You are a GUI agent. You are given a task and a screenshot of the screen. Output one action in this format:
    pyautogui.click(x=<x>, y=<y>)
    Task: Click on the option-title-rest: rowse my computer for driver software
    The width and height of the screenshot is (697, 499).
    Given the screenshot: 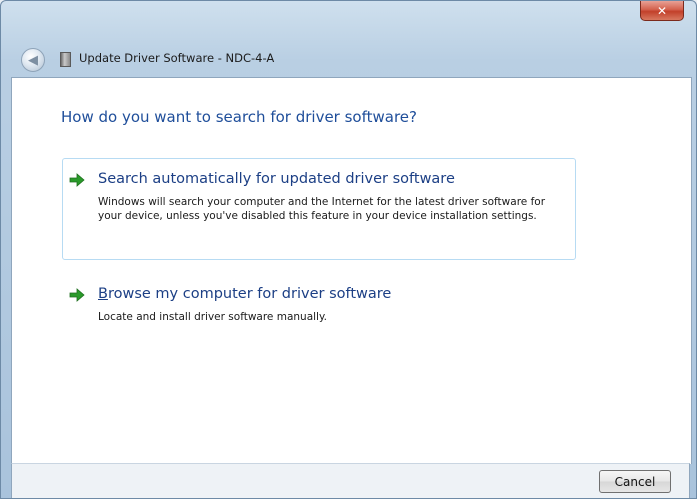 What is the action you would take?
    pyautogui.click(x=249, y=294)
    